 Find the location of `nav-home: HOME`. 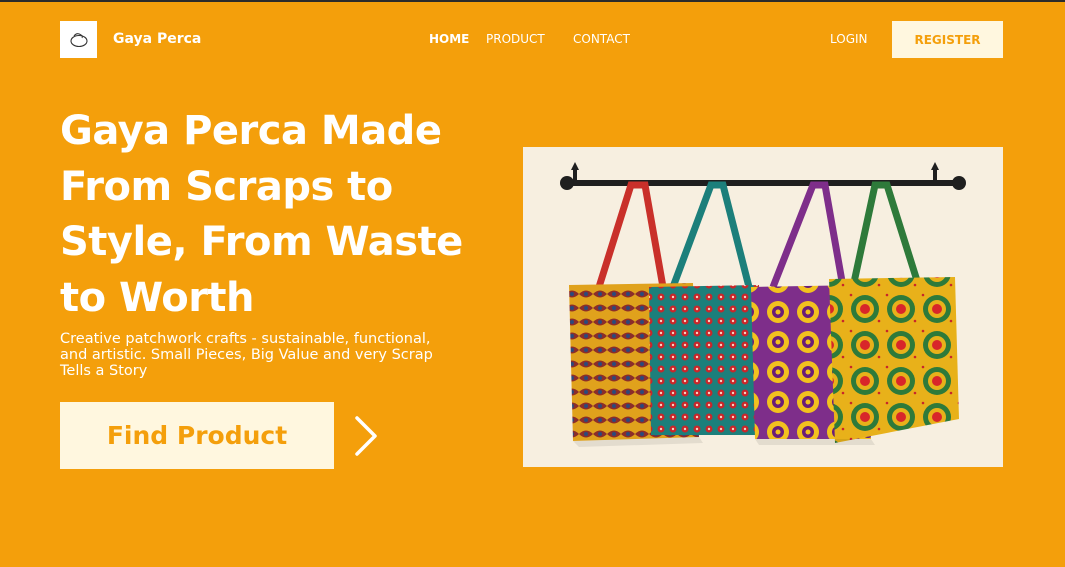

nav-home: HOME is located at coordinates (449, 39).